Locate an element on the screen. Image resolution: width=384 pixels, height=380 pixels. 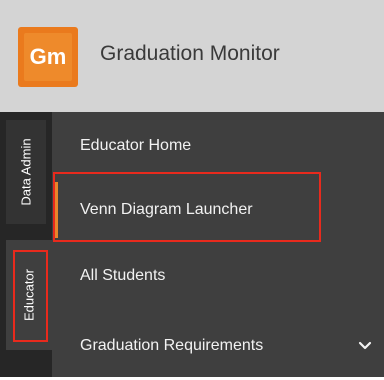
rail-tab-data-admin: Data Admin is located at coordinates (26, 172).